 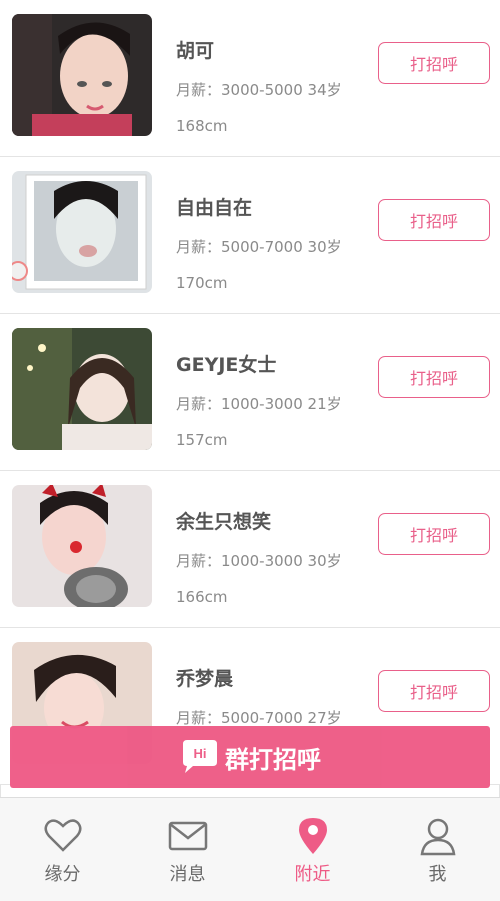 I want to click on person-height: 166cm, so click(x=202, y=597).